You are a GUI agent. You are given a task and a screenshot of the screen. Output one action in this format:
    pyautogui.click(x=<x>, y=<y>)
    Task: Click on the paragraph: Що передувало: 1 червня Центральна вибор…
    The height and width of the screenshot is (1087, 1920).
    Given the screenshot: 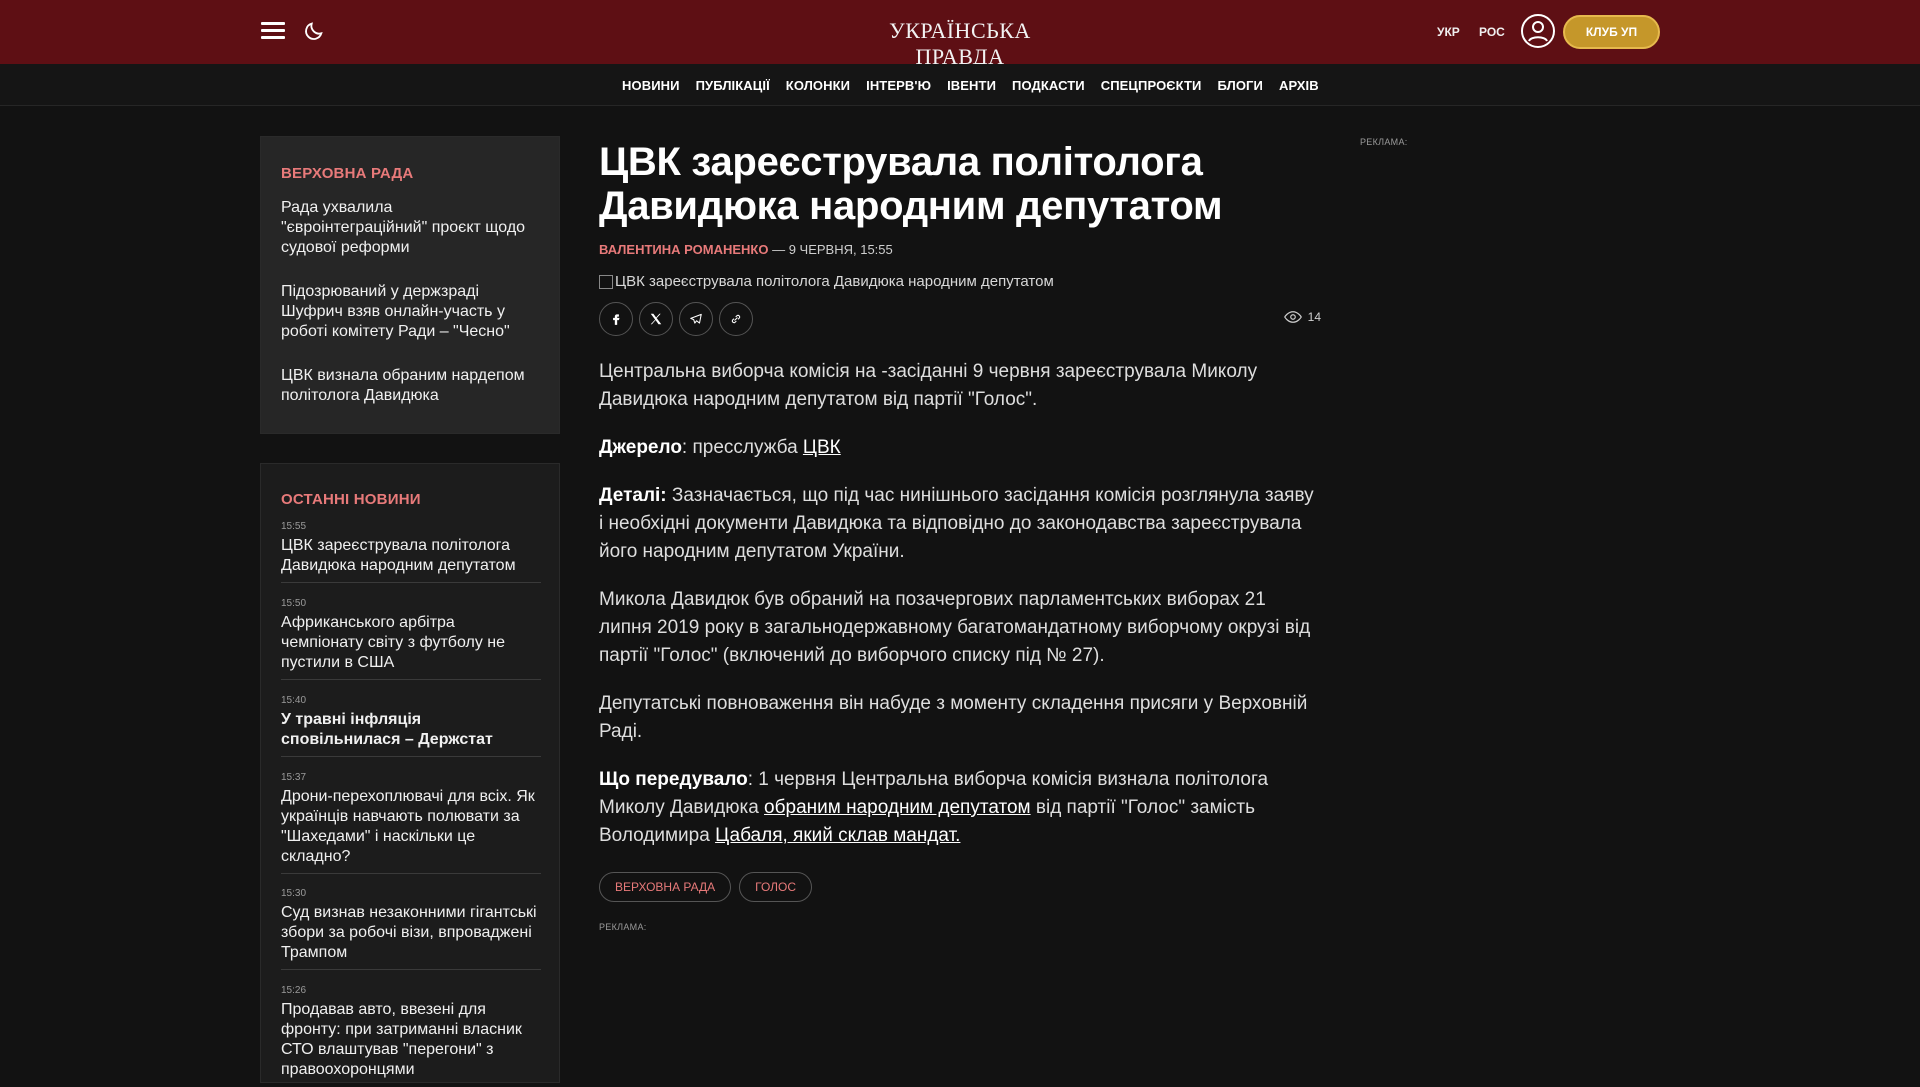 What is the action you would take?
    pyautogui.click(x=960, y=808)
    